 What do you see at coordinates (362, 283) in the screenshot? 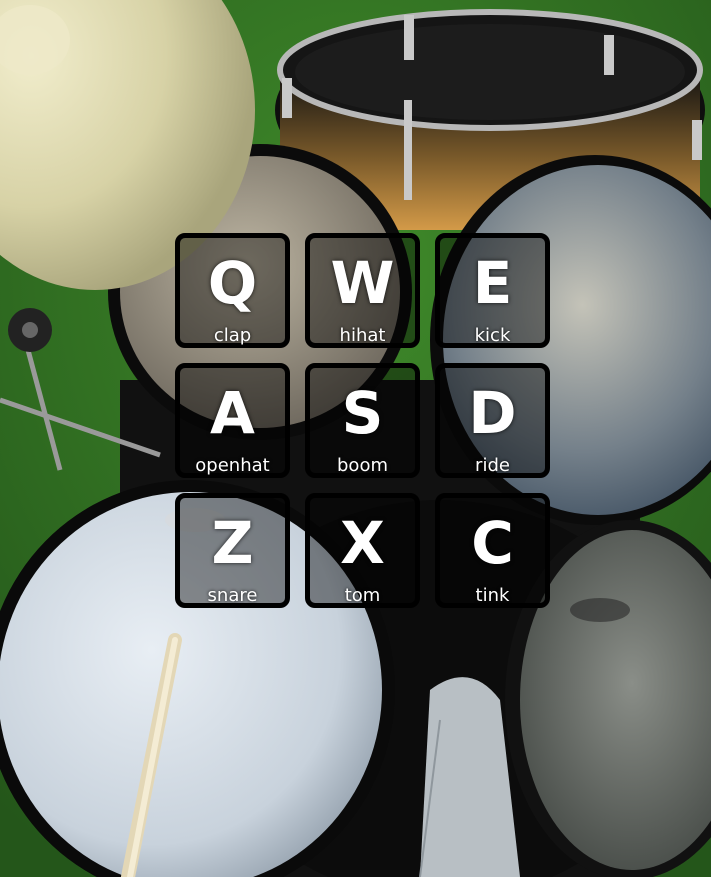
I see `pad-key-label: W` at bounding box center [362, 283].